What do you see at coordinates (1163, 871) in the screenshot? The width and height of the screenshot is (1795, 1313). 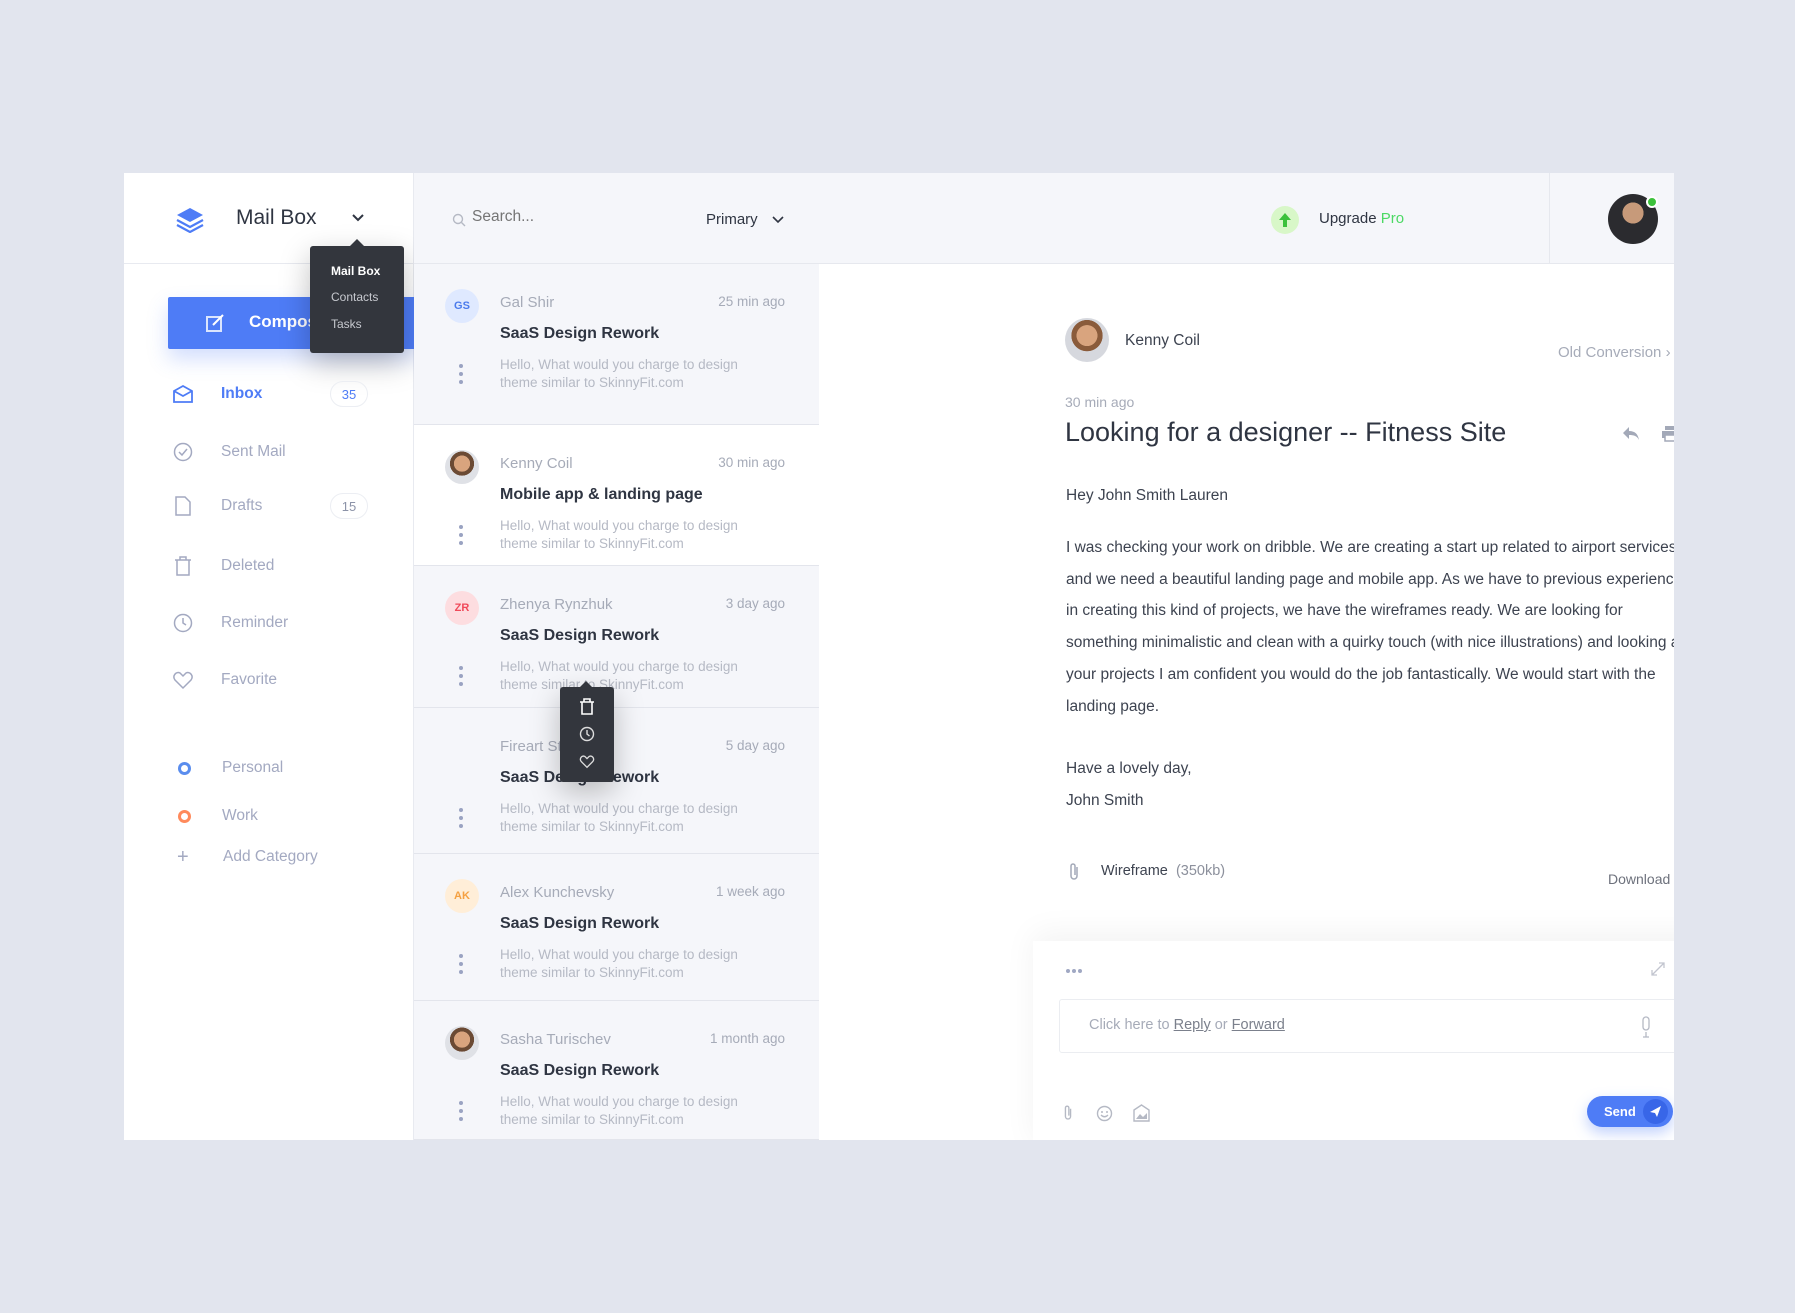 I see `attachment: Wireframe (350kb)` at bounding box center [1163, 871].